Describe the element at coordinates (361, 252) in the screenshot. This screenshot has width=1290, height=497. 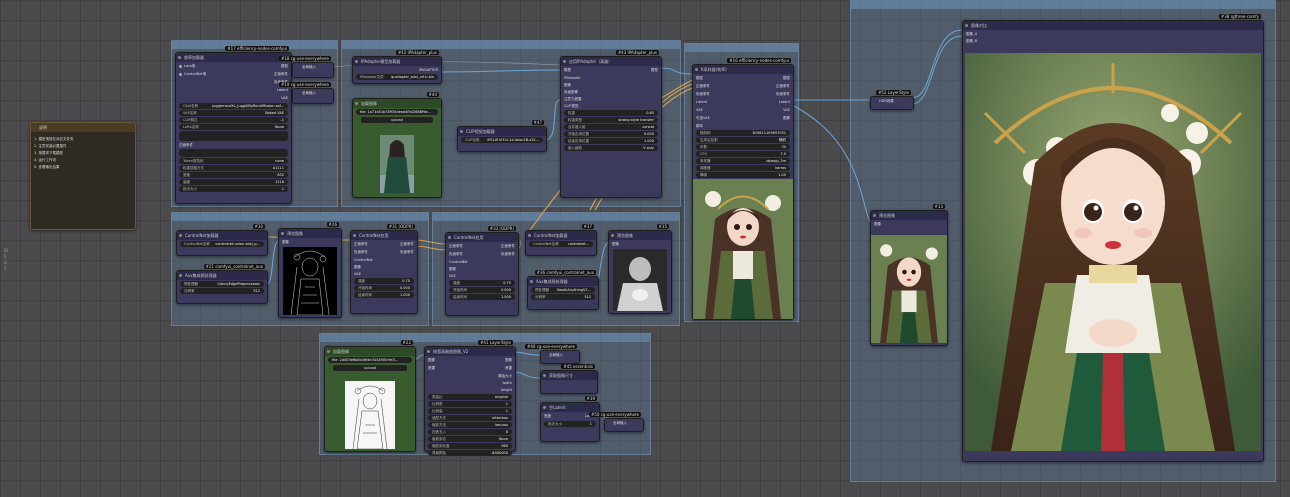
I see `input-port: 负面条件` at that location.